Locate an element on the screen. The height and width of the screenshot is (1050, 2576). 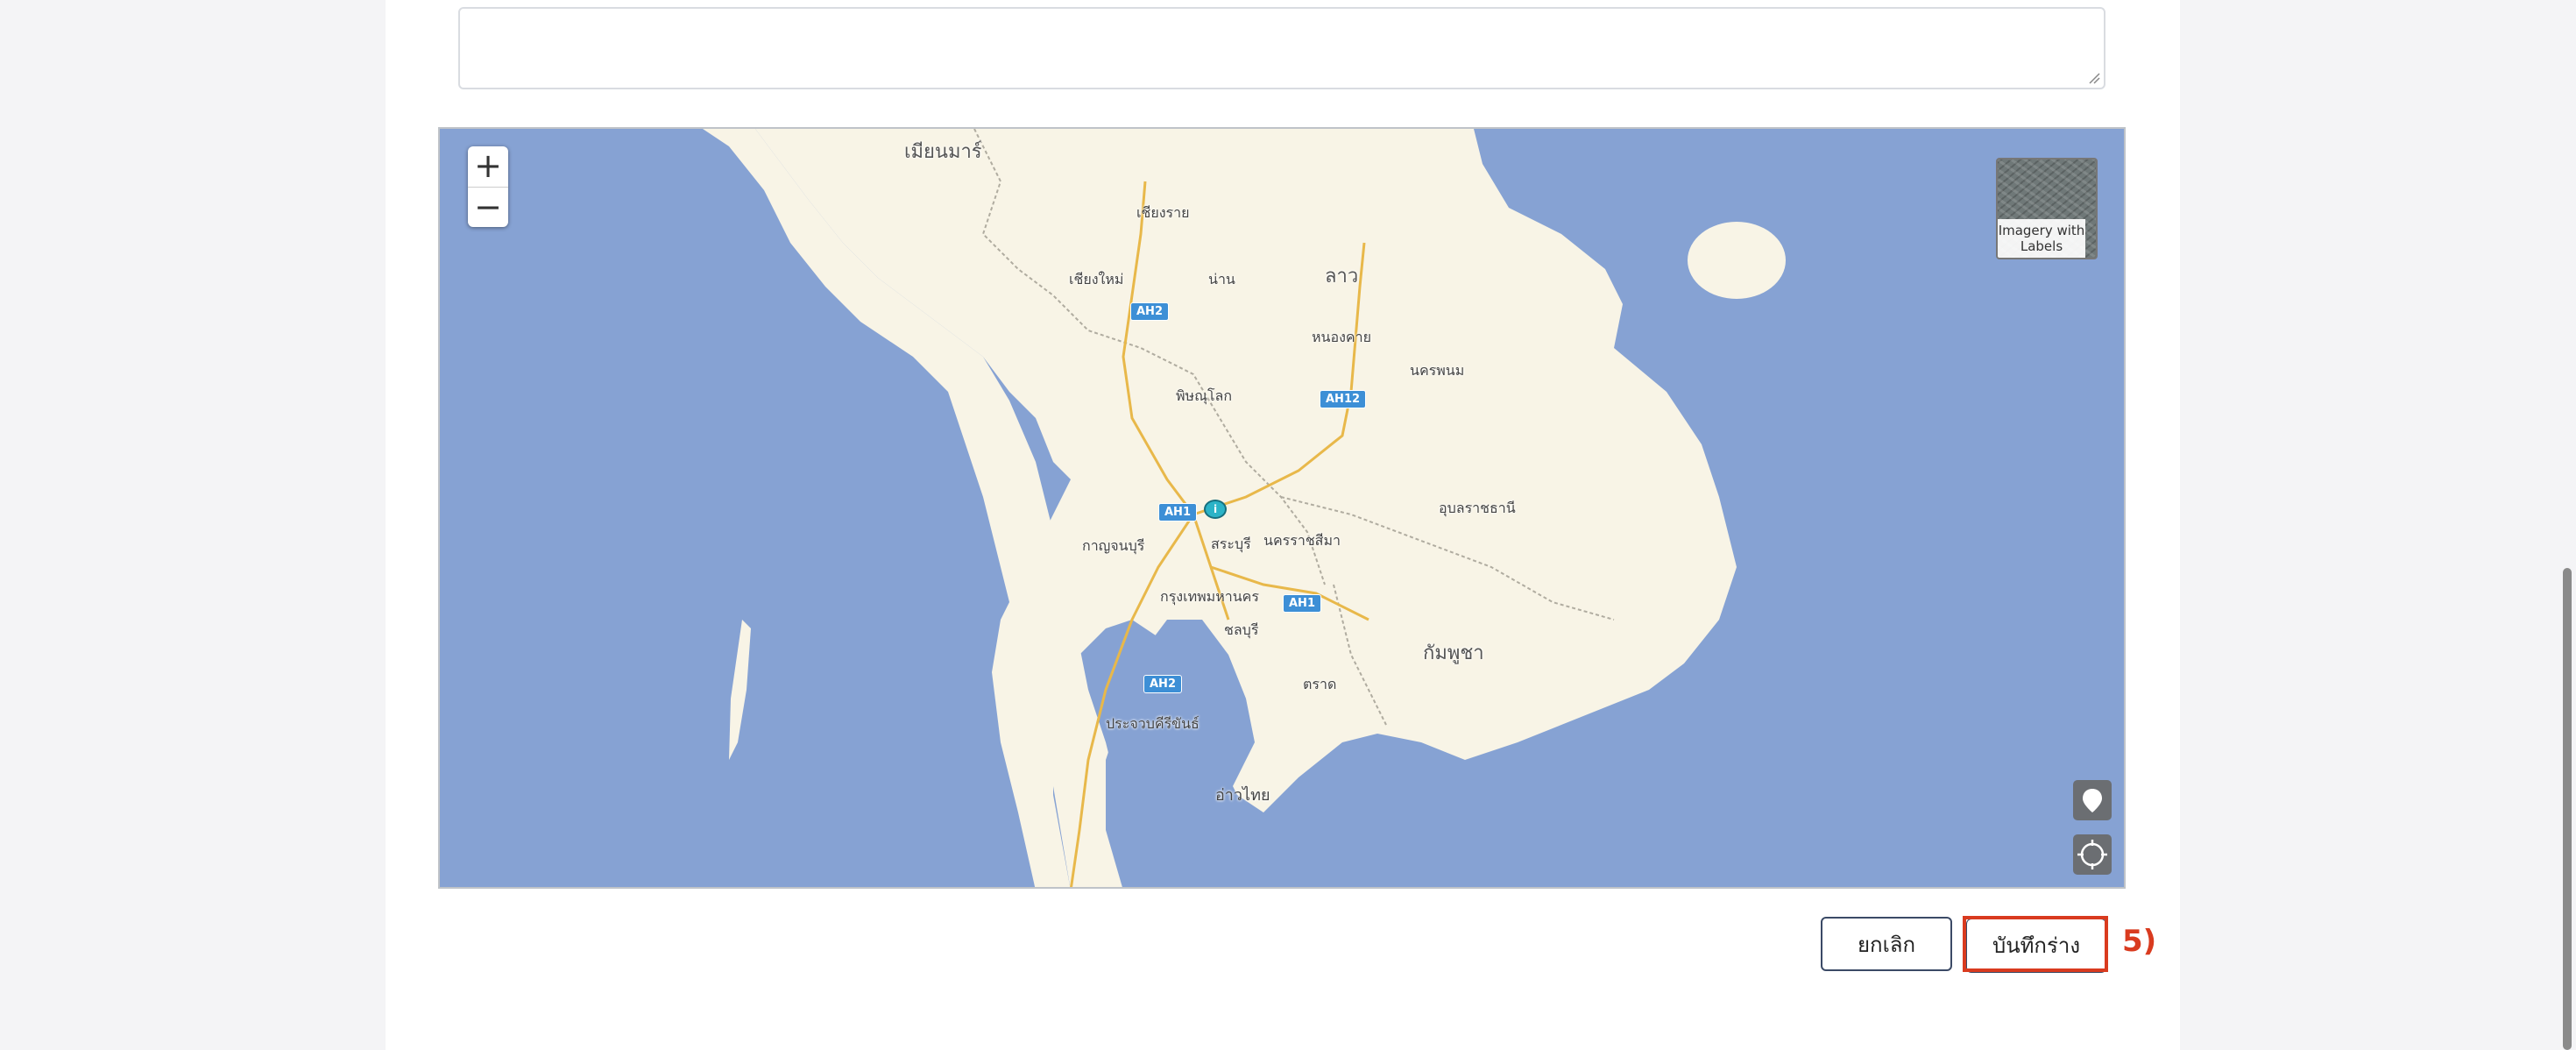
map-marker-icon: i is located at coordinates (1215, 510).